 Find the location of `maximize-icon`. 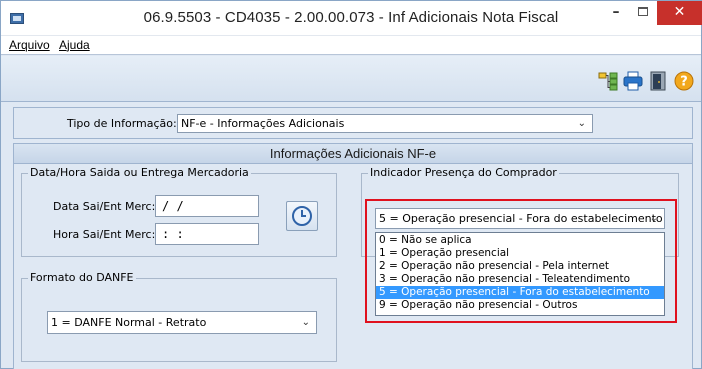

maximize-icon is located at coordinates (643, 11).